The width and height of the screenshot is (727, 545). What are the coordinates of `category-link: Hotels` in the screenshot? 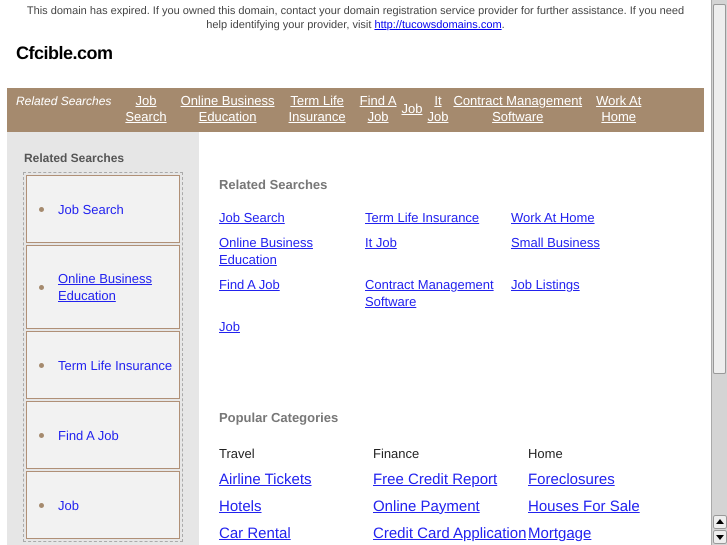 It's located at (240, 507).